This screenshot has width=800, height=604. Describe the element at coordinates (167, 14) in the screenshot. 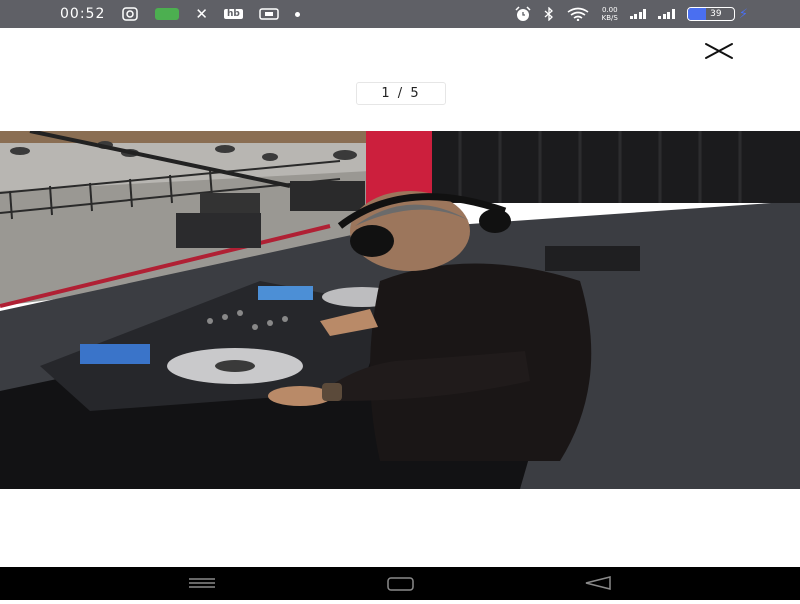

I see `message-icon` at that location.